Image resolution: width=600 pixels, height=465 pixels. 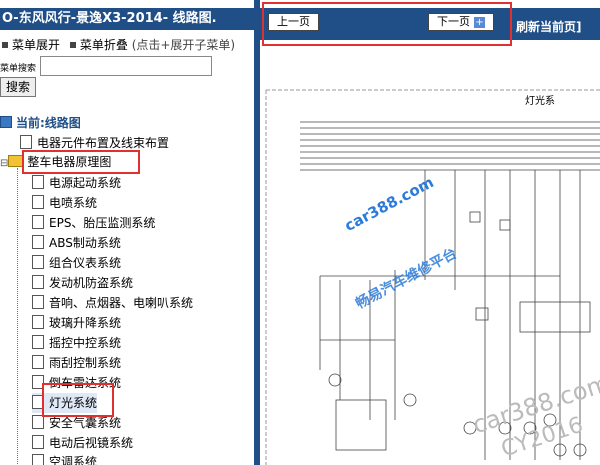 What do you see at coordinates (64, 458) in the screenshot?
I see `tree-item: 空调系统` at bounding box center [64, 458].